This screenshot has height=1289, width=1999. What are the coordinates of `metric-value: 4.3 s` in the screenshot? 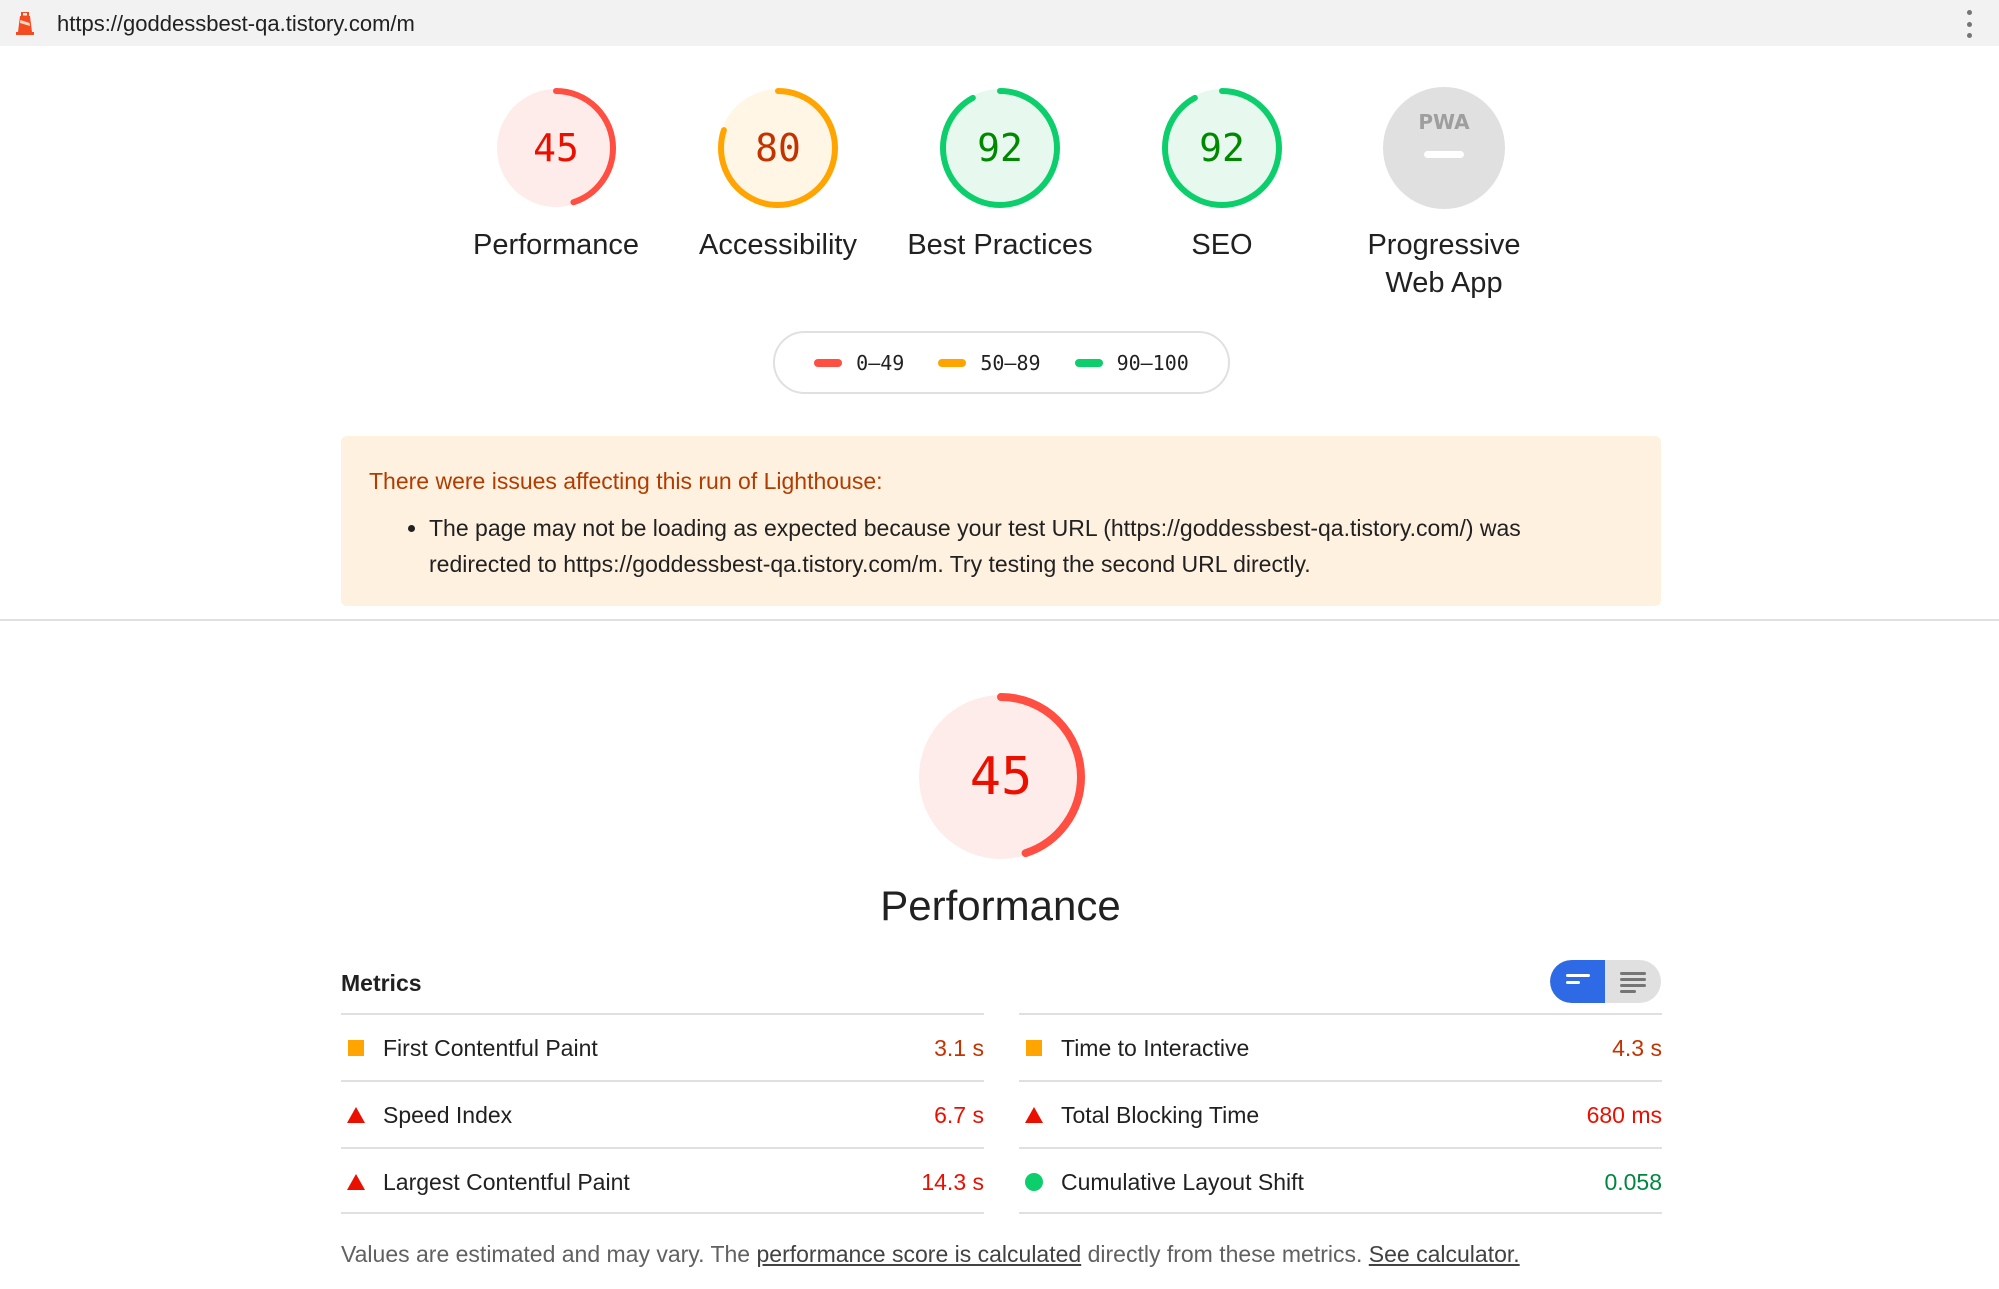 It's located at (1637, 1048).